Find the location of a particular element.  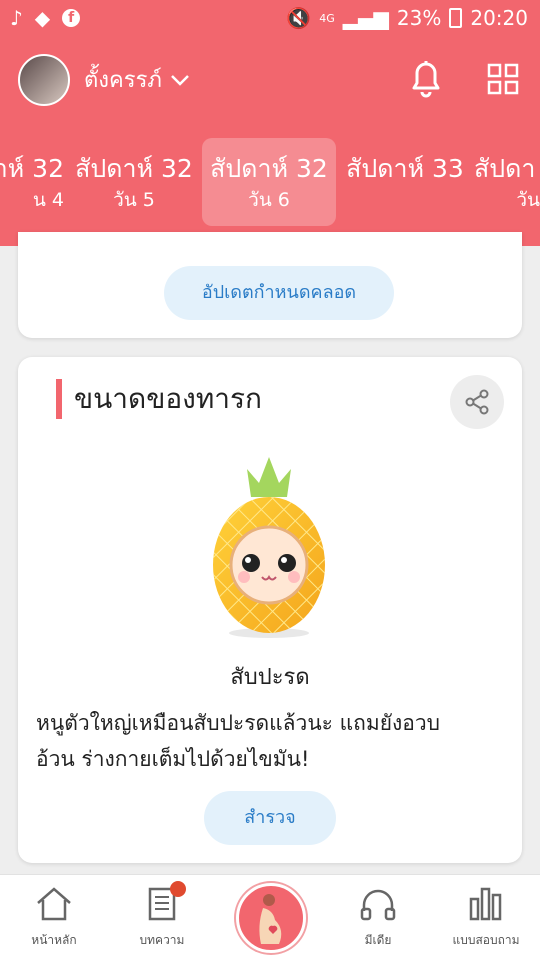

tab-survey: แบบสอบถาม is located at coordinates (486, 917).